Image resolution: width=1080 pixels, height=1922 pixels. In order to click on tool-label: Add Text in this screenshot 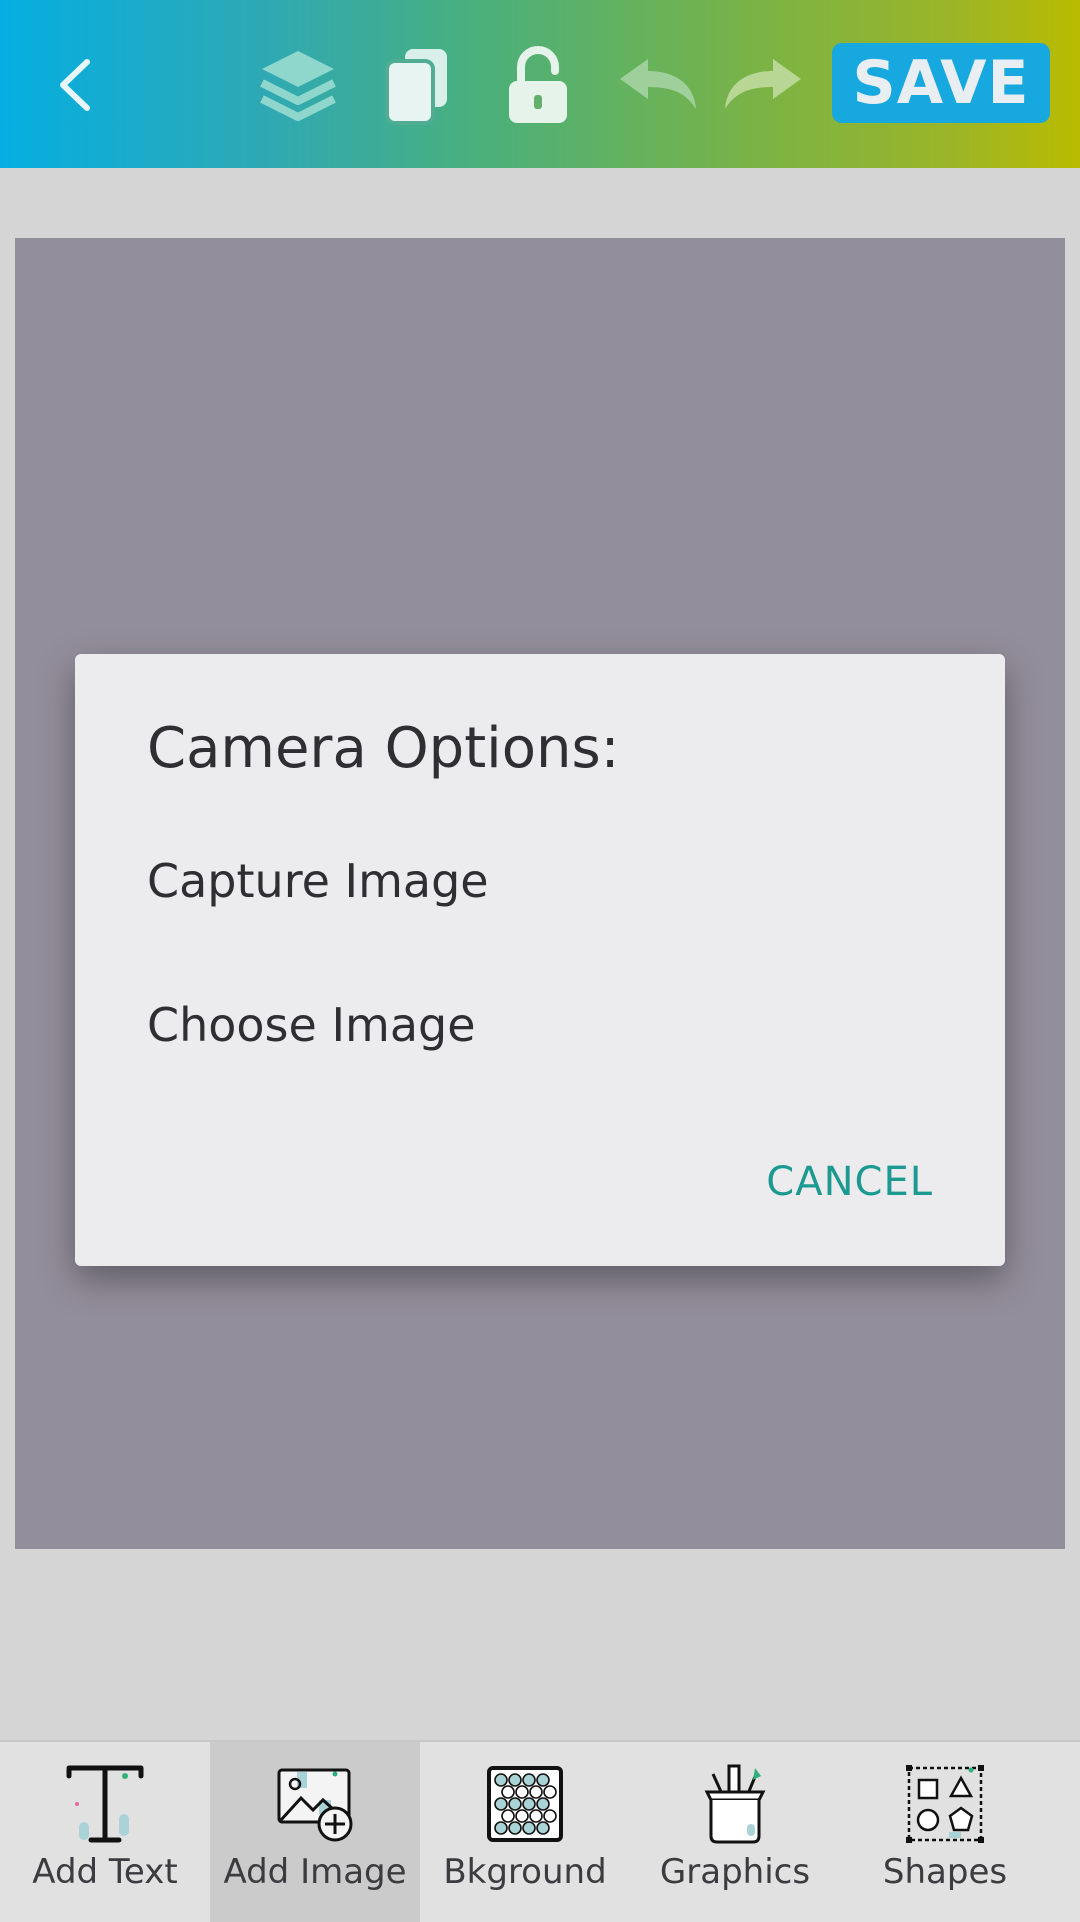, I will do `click(105, 1872)`.